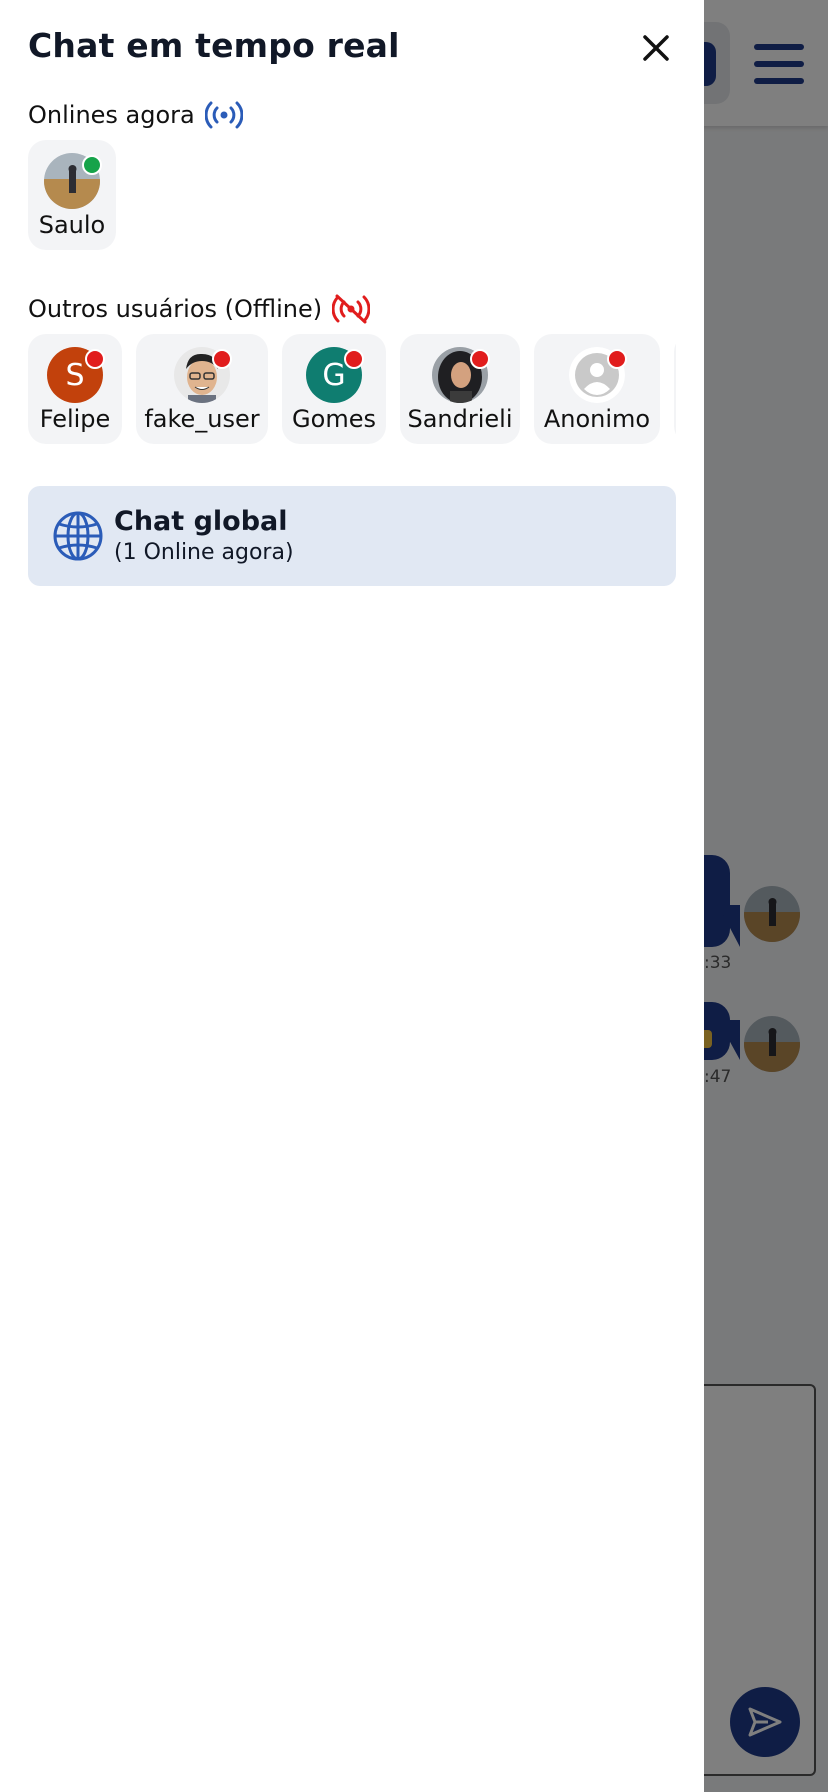 The height and width of the screenshot is (1792, 828). Describe the element at coordinates (78, 538) in the screenshot. I see `globe-icon` at that location.